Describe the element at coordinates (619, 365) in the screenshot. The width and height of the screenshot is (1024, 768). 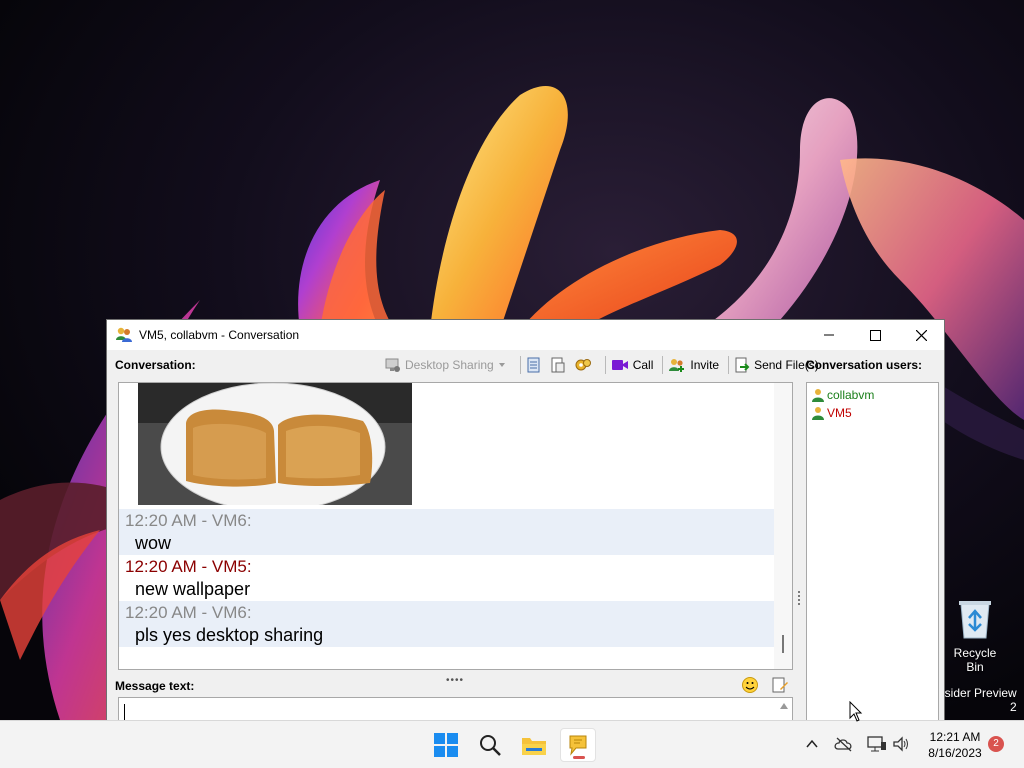
I see `video-camera-icon` at that location.